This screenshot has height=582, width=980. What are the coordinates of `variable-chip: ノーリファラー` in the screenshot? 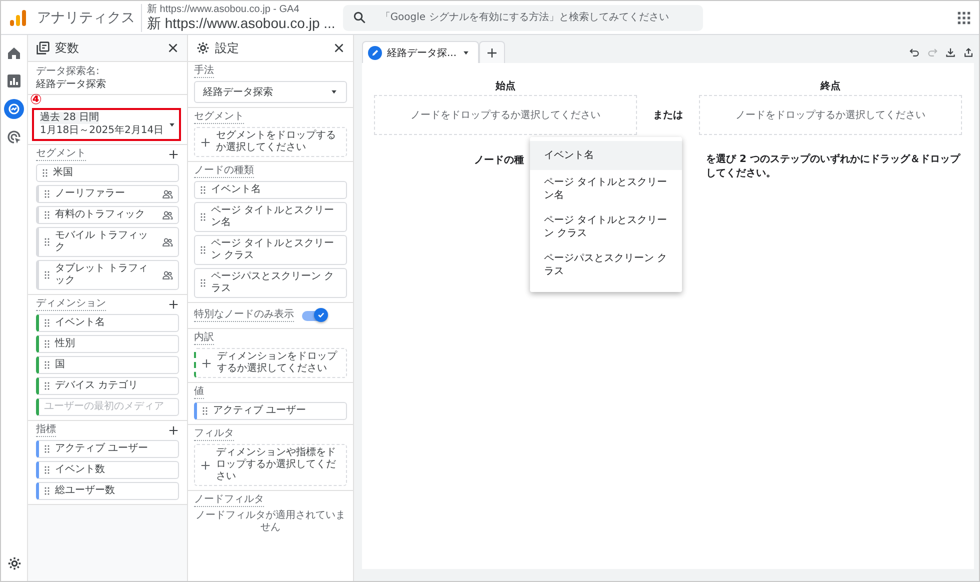 It's located at (107, 194).